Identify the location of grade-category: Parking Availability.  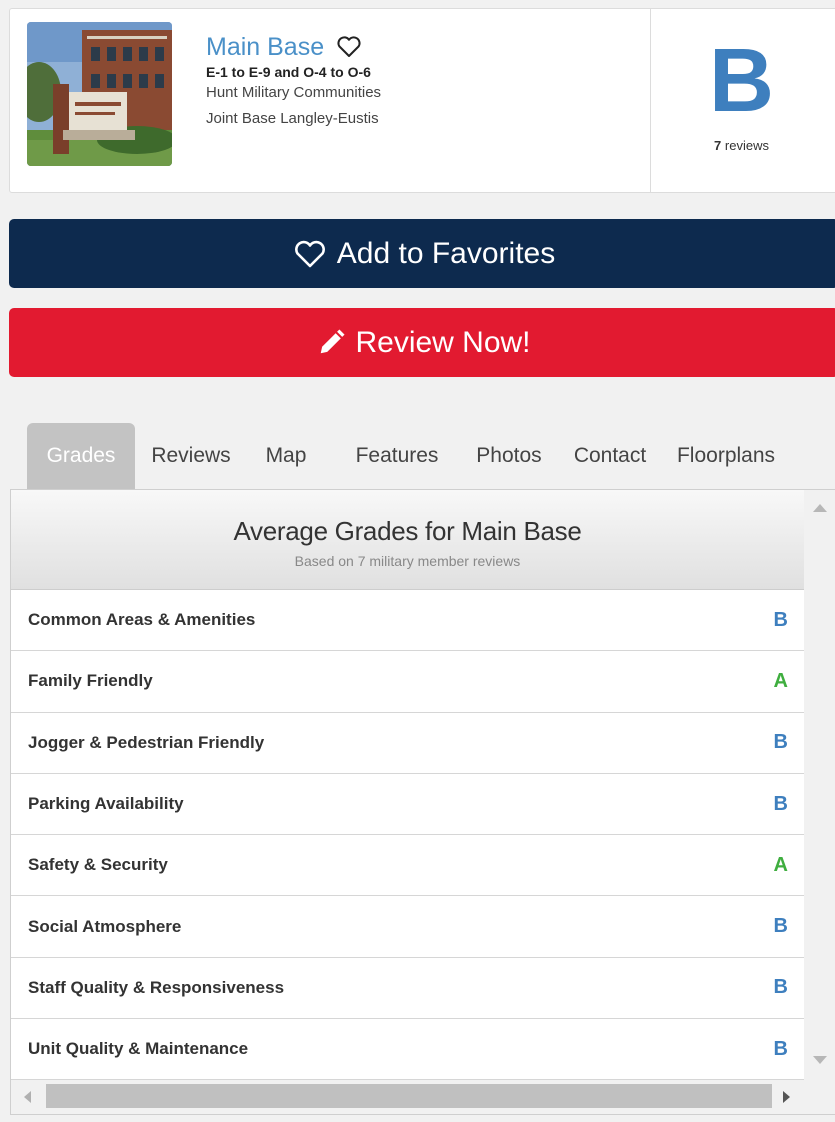
(106, 804).